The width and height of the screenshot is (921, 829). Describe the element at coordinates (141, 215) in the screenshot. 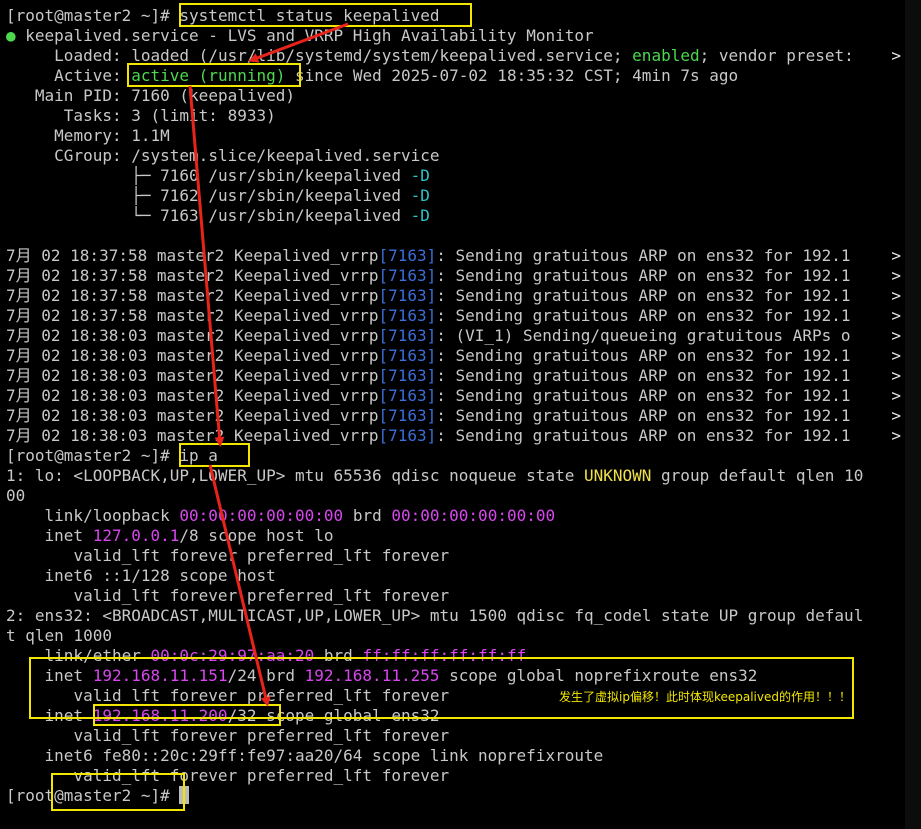

I see `tree-branch: └─` at that location.